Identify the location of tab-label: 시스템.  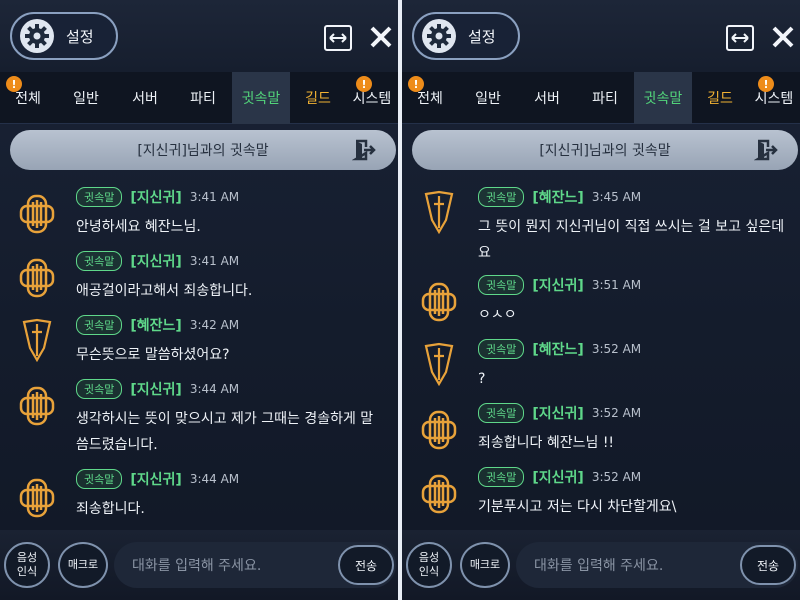
(774, 99).